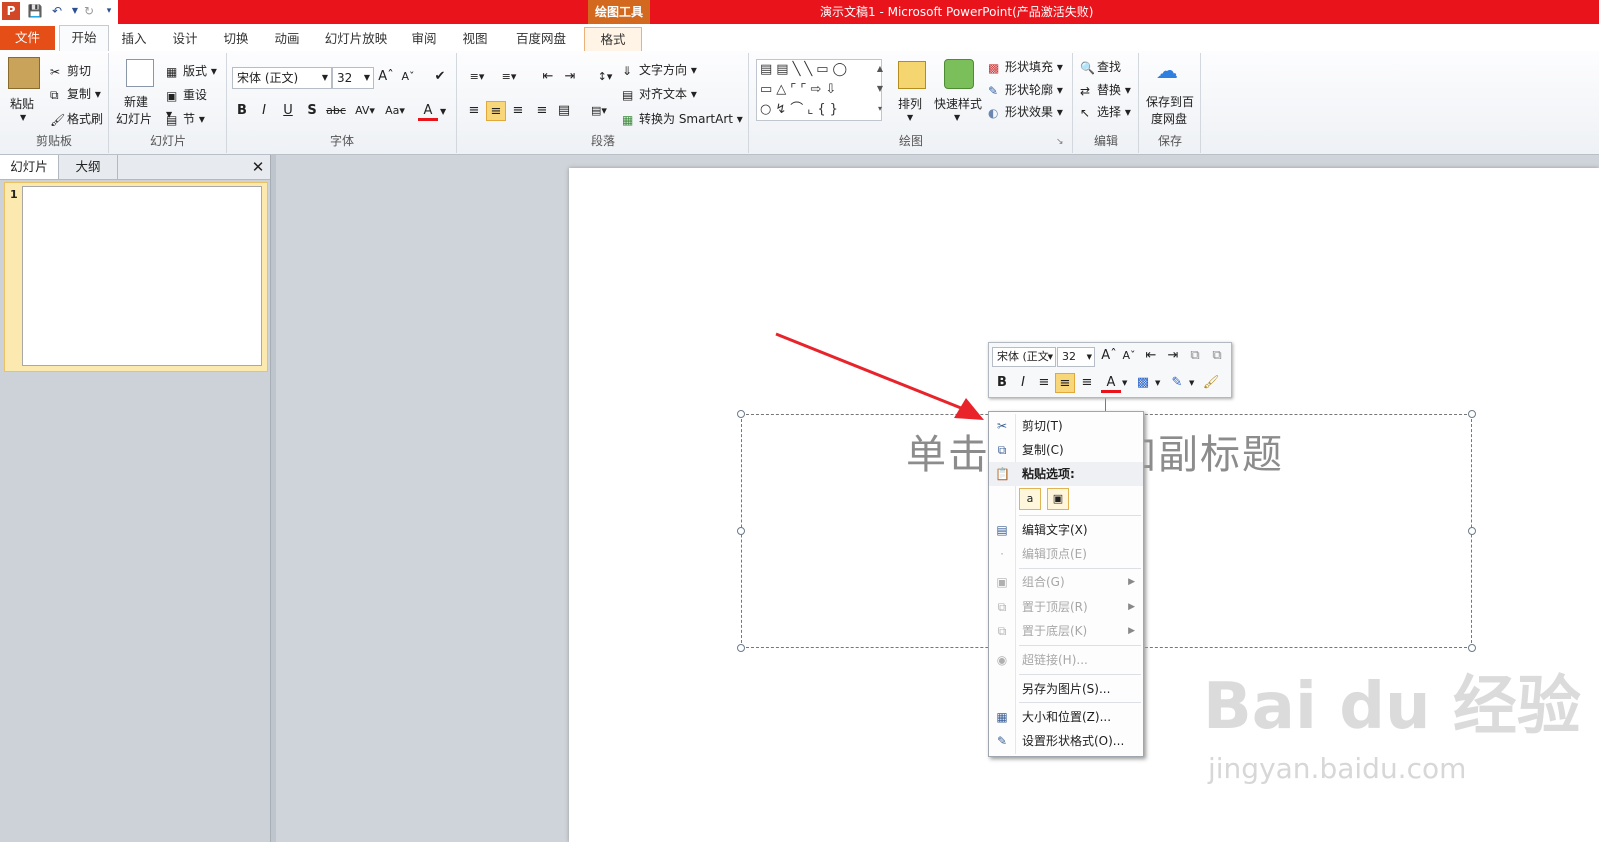  Describe the element at coordinates (395, 111) in the screenshot. I see `change-case-icon: Aa▾` at that location.